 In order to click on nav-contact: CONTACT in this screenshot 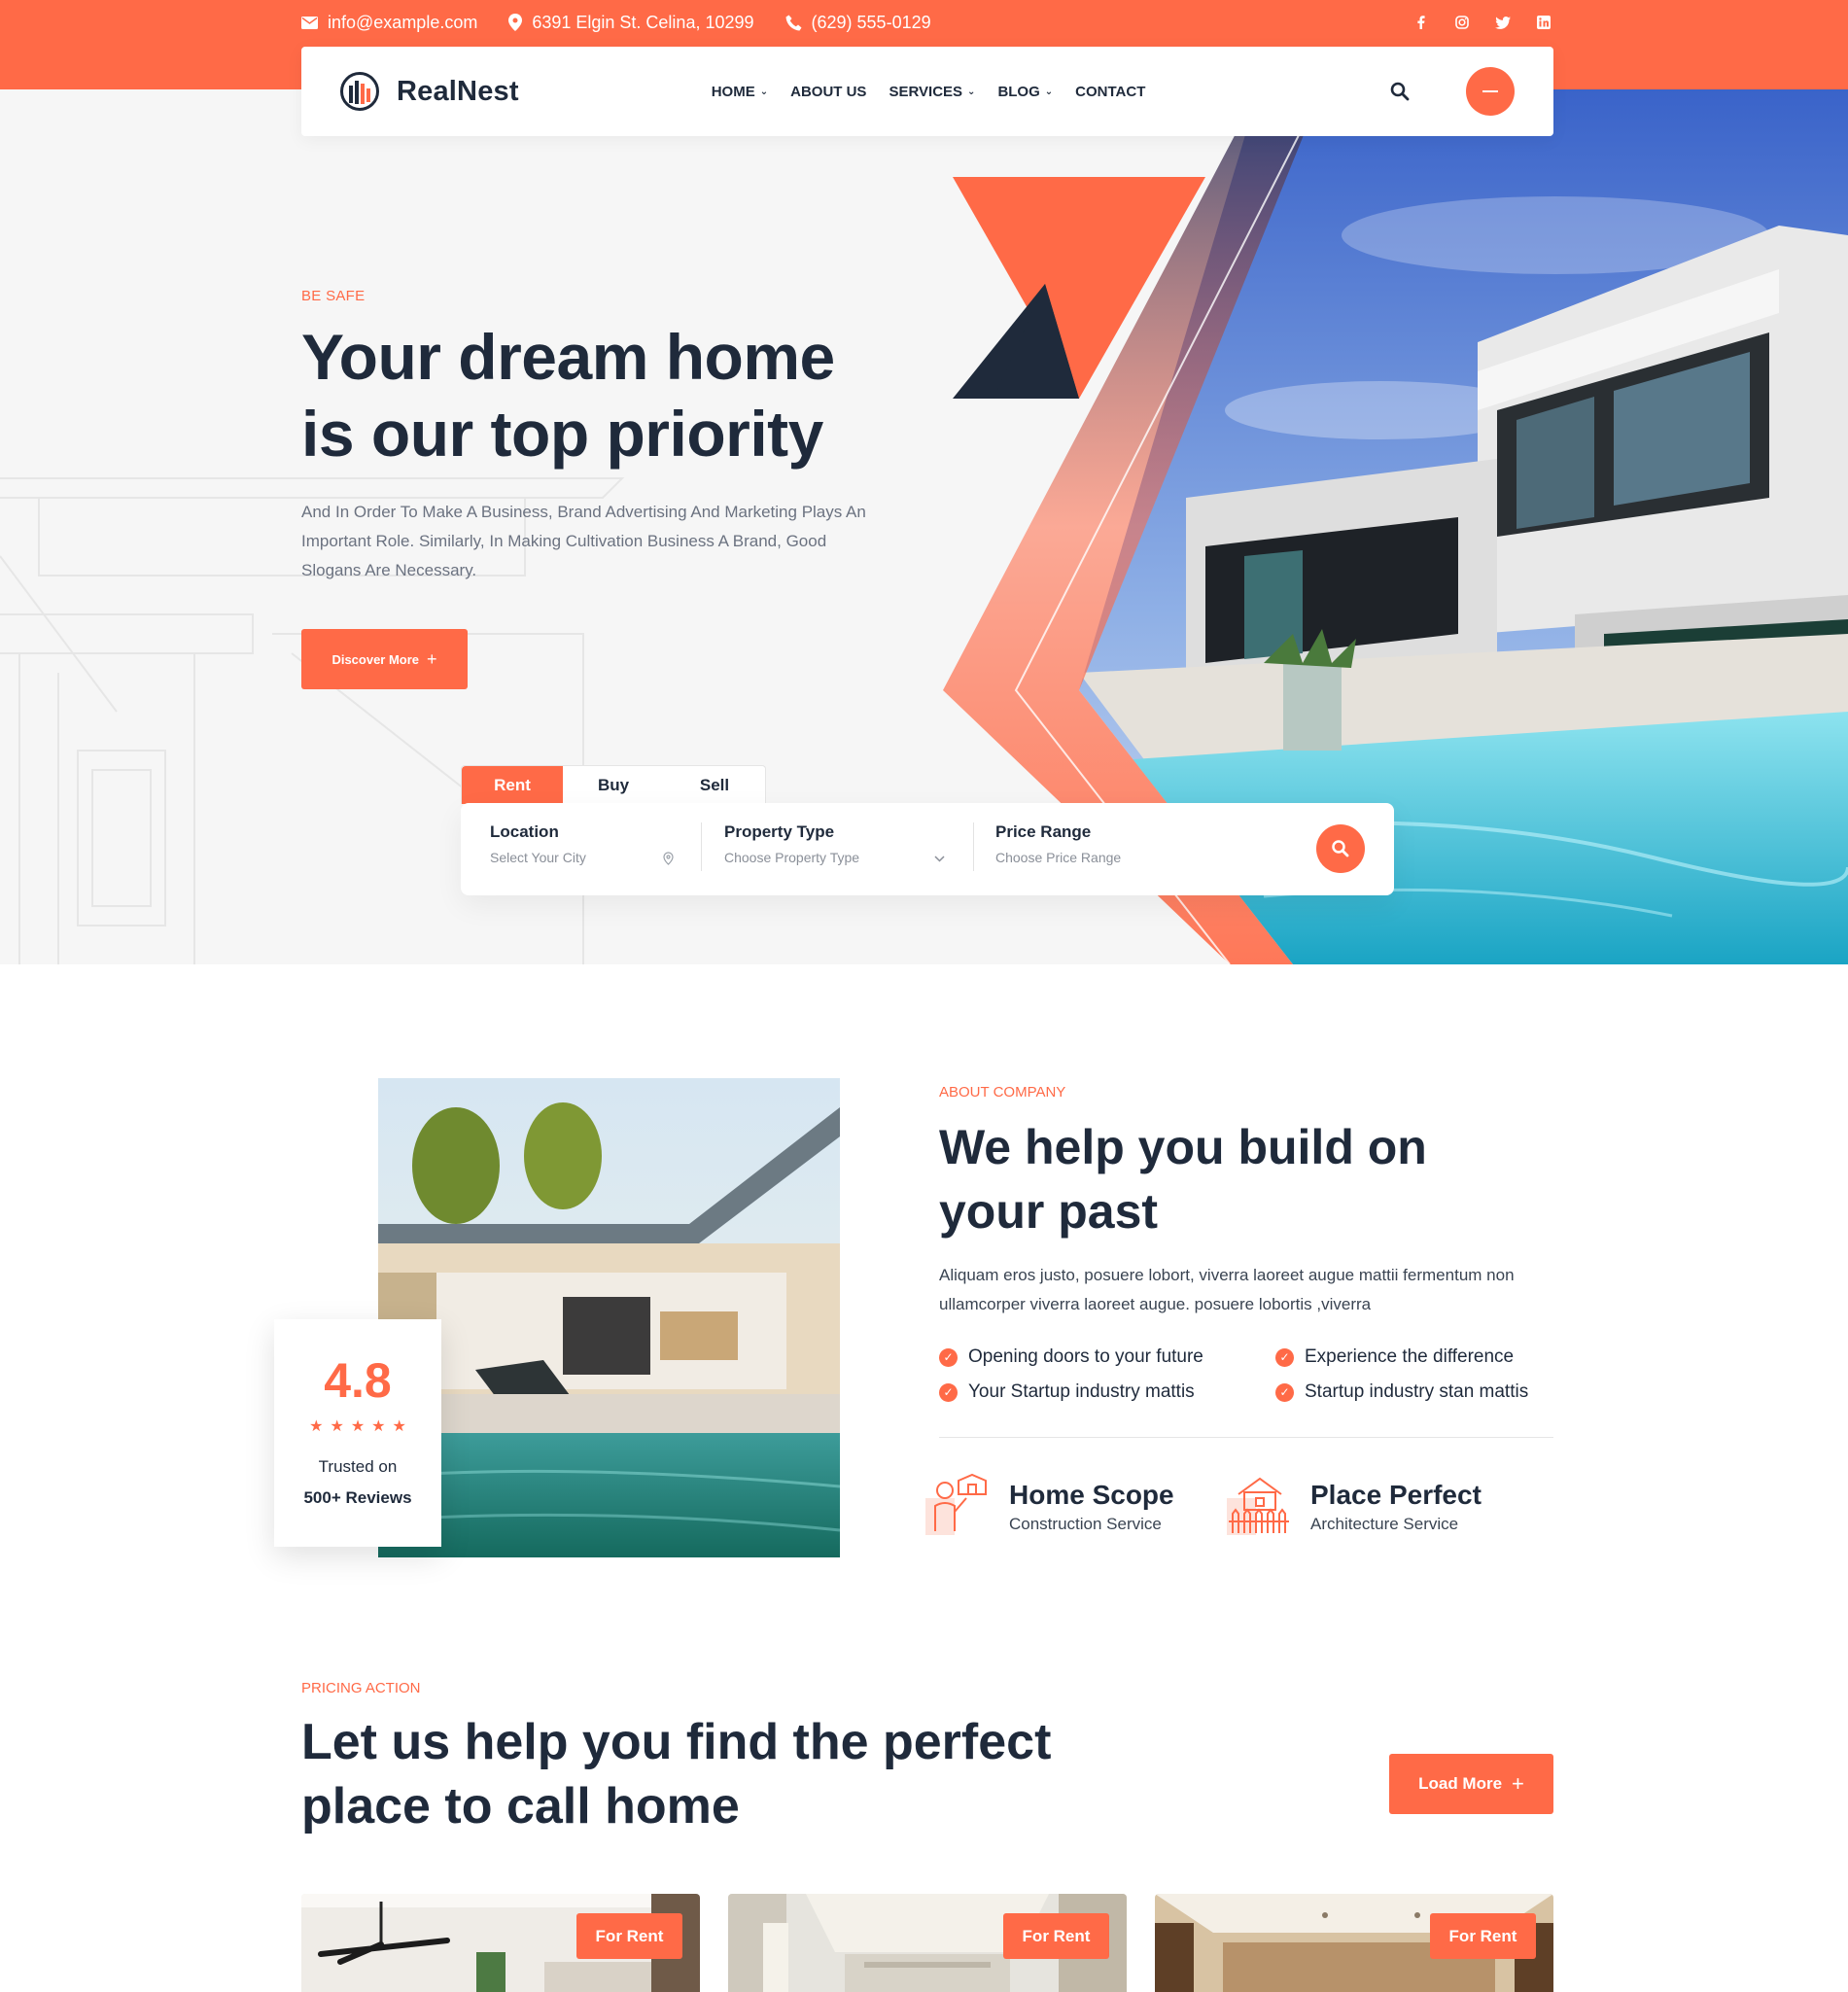, I will do `click(1110, 92)`.